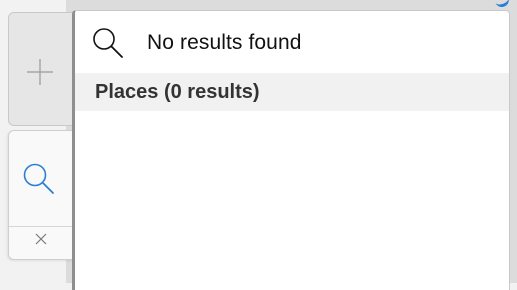 The height and width of the screenshot is (290, 517). I want to click on search-status-text: No results found, so click(224, 42).